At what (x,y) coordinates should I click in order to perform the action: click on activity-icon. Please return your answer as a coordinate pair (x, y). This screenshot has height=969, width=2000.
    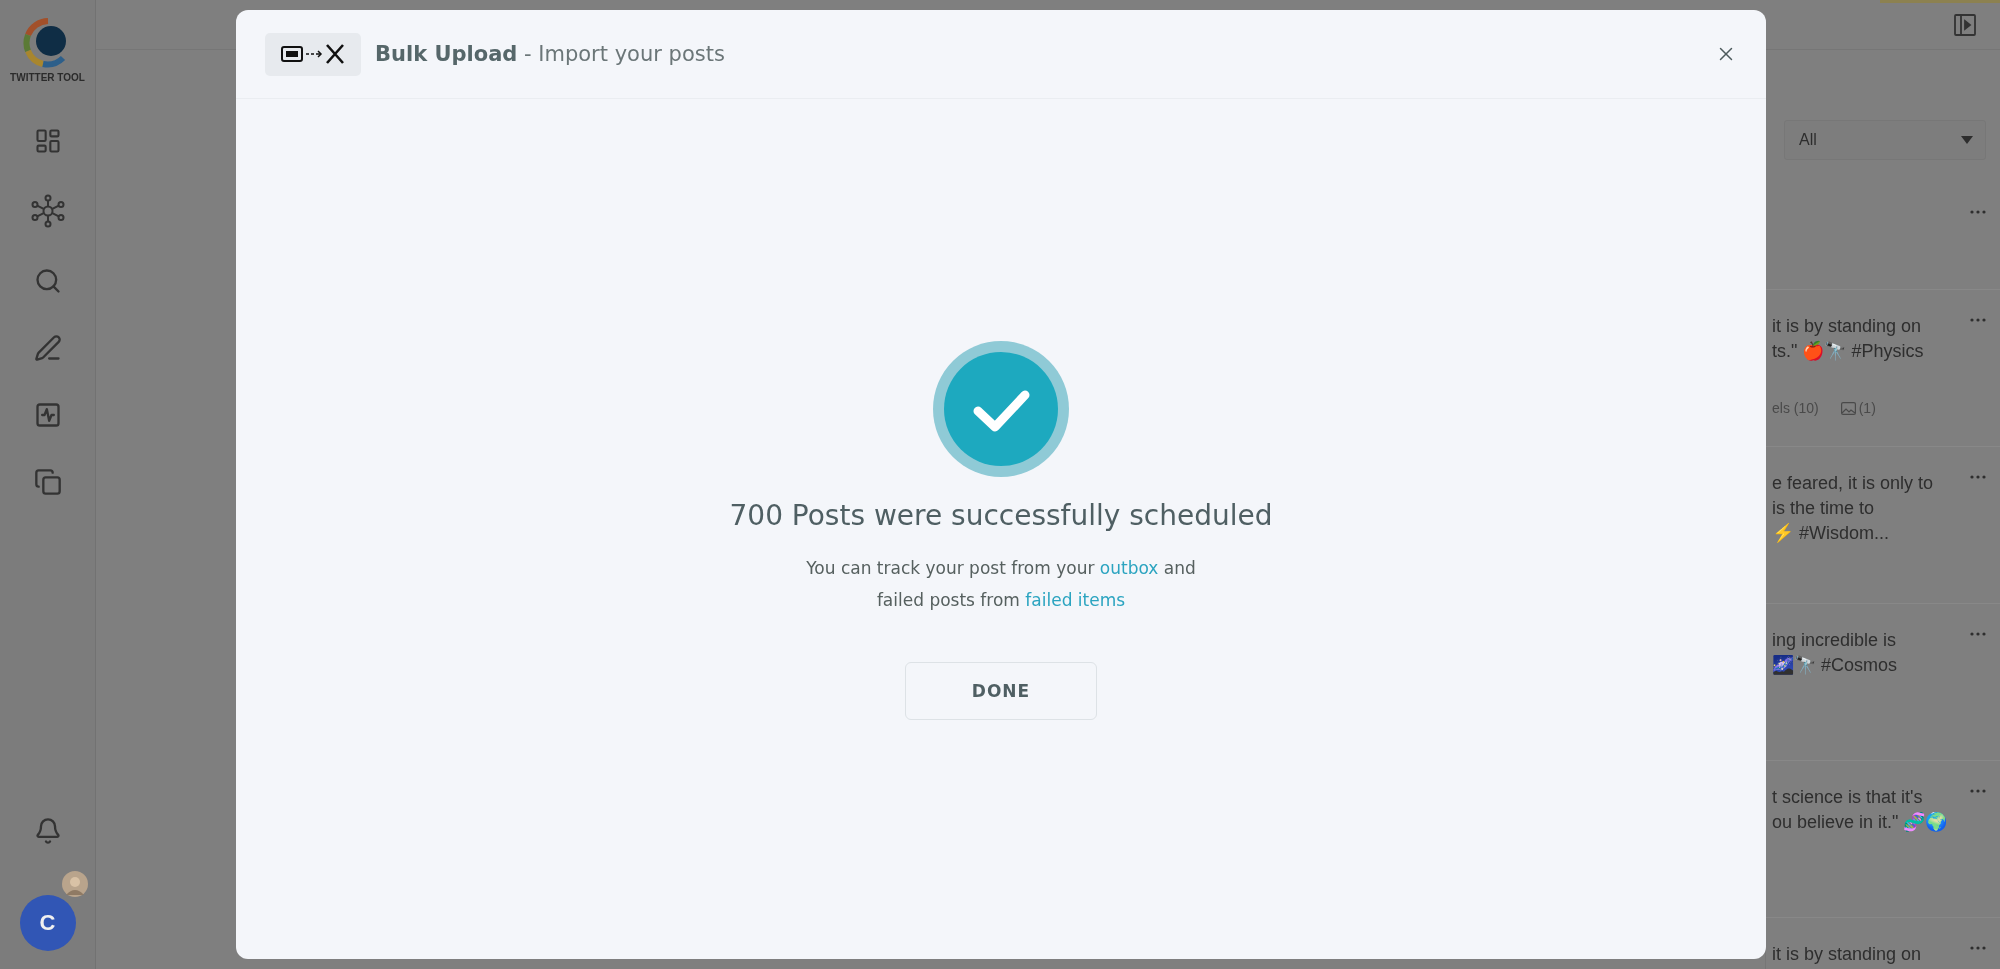
    Looking at the image, I should click on (47, 415).